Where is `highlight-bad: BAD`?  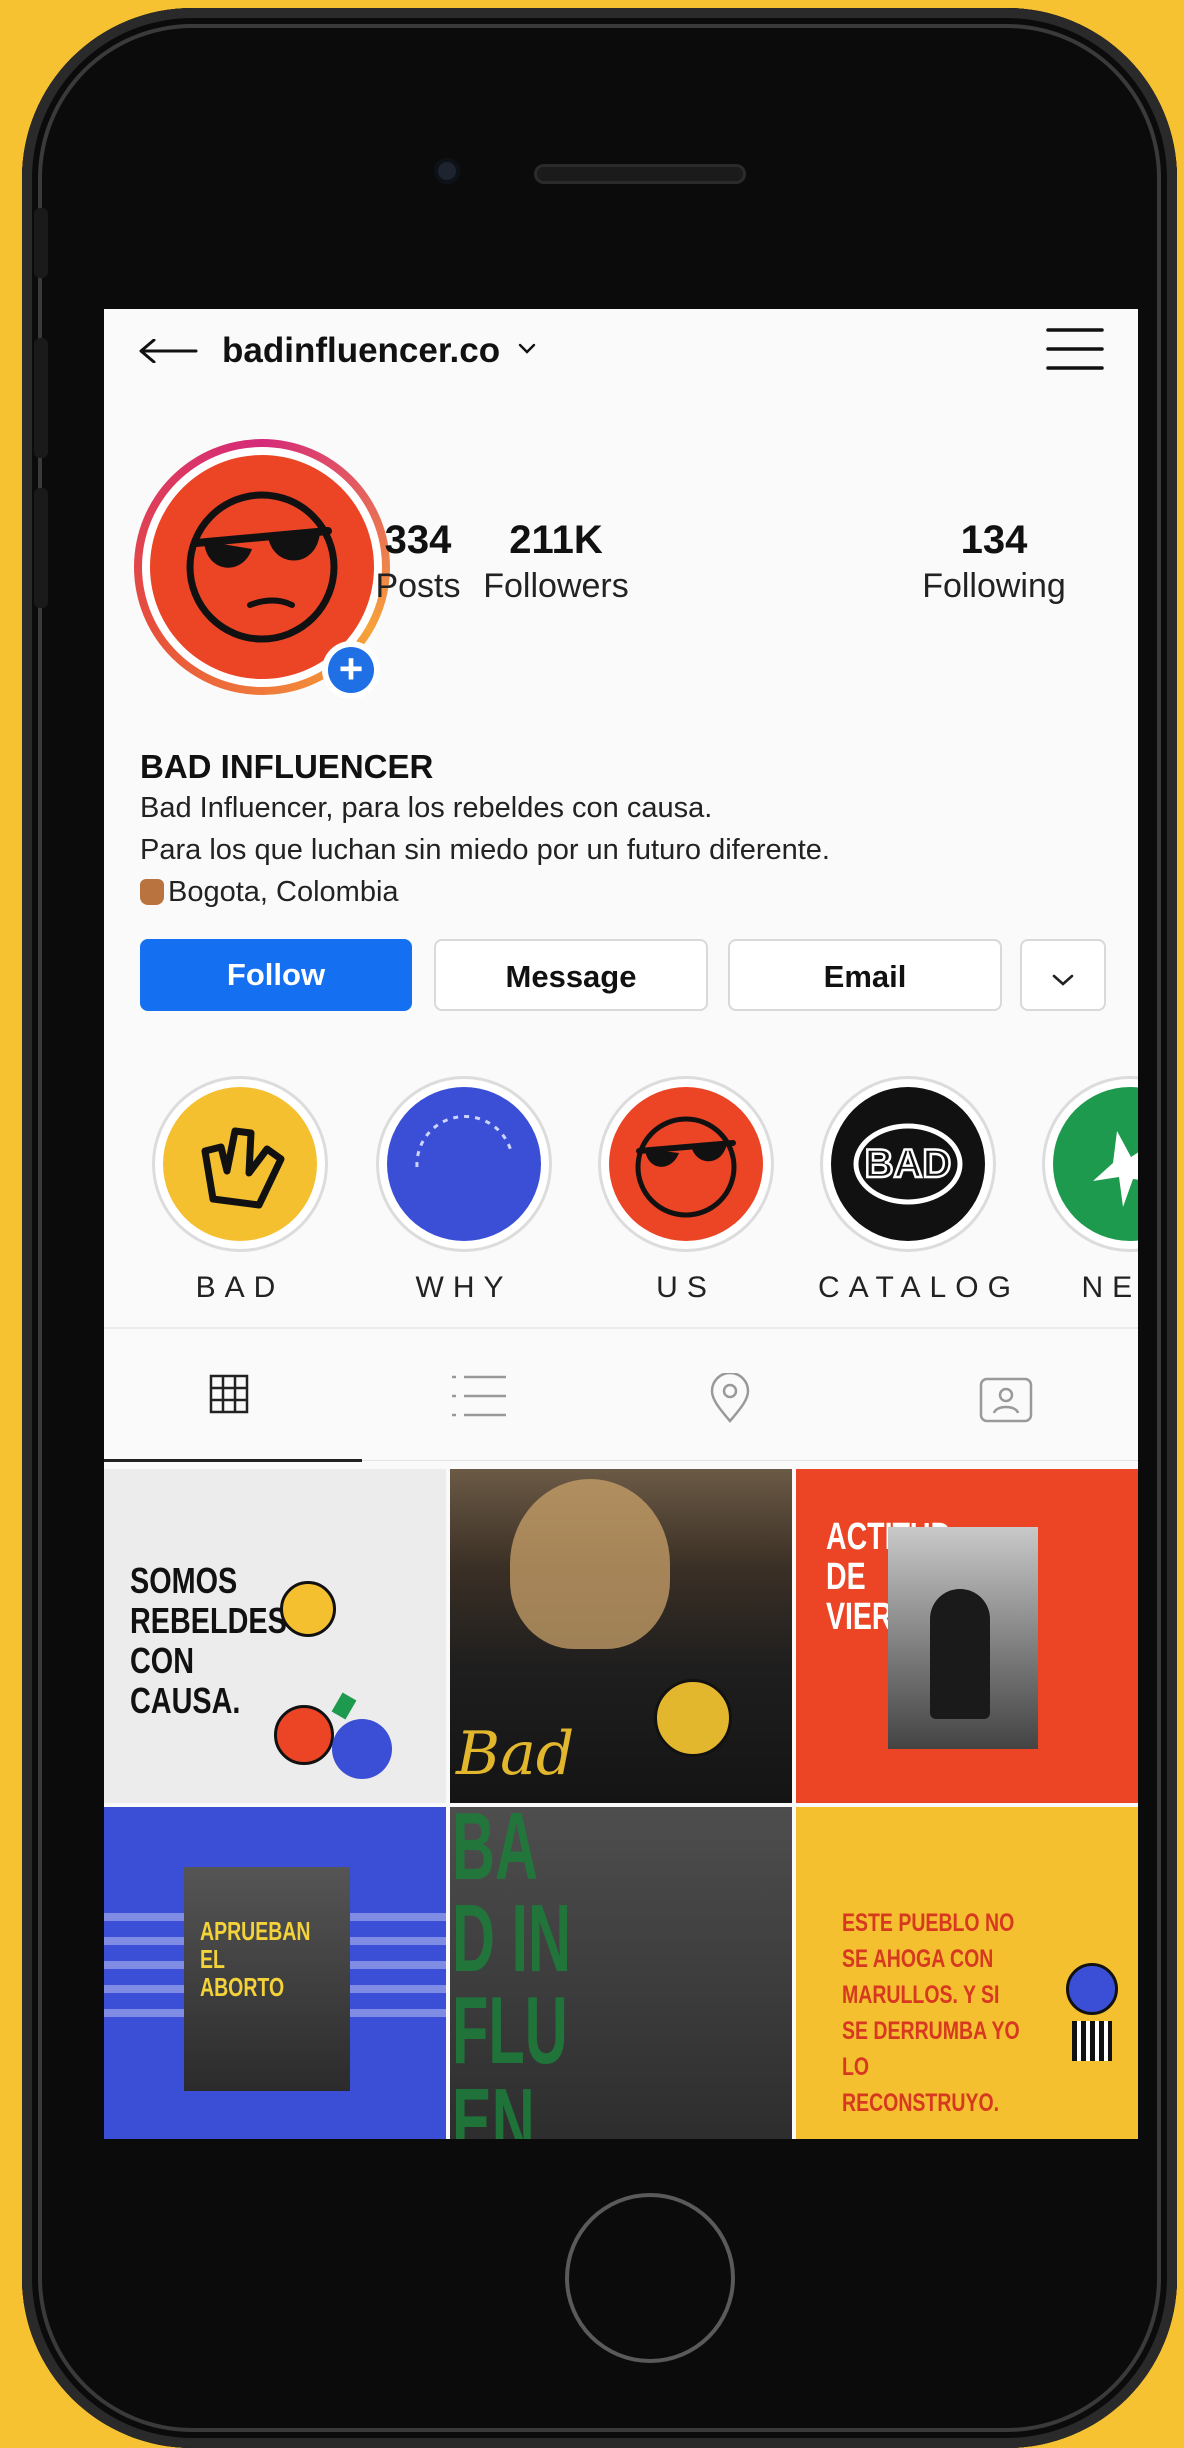
highlight-bad: BAD is located at coordinates (240, 1192).